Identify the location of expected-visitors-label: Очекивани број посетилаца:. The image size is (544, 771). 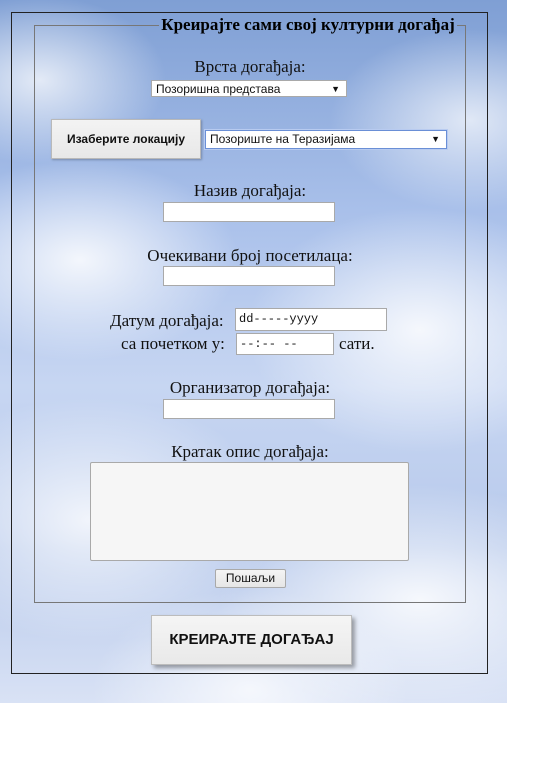
(250, 255).